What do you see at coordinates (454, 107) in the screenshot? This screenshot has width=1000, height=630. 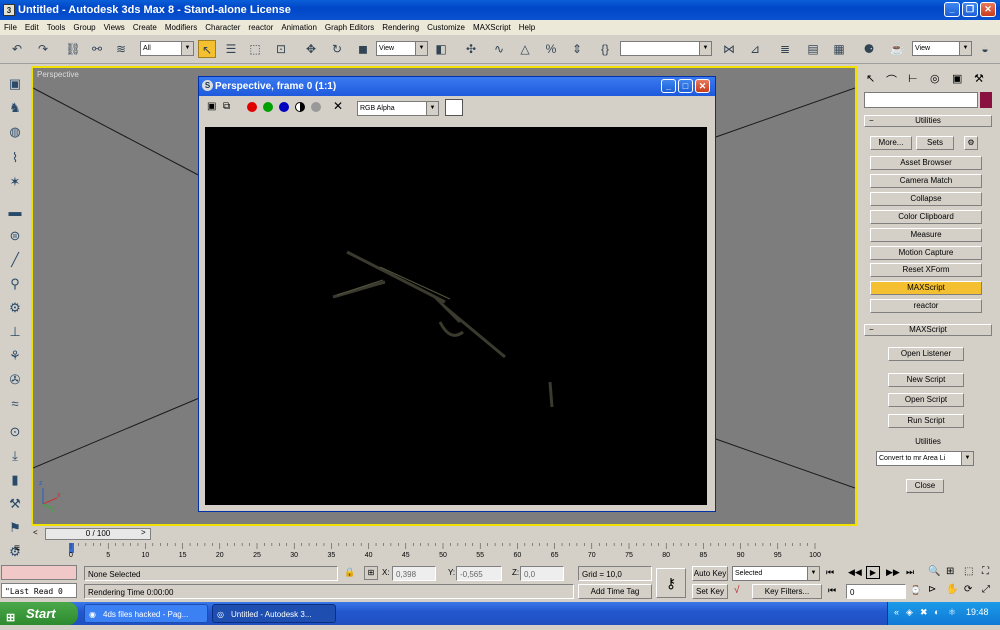 I see `color-swatch` at bounding box center [454, 107].